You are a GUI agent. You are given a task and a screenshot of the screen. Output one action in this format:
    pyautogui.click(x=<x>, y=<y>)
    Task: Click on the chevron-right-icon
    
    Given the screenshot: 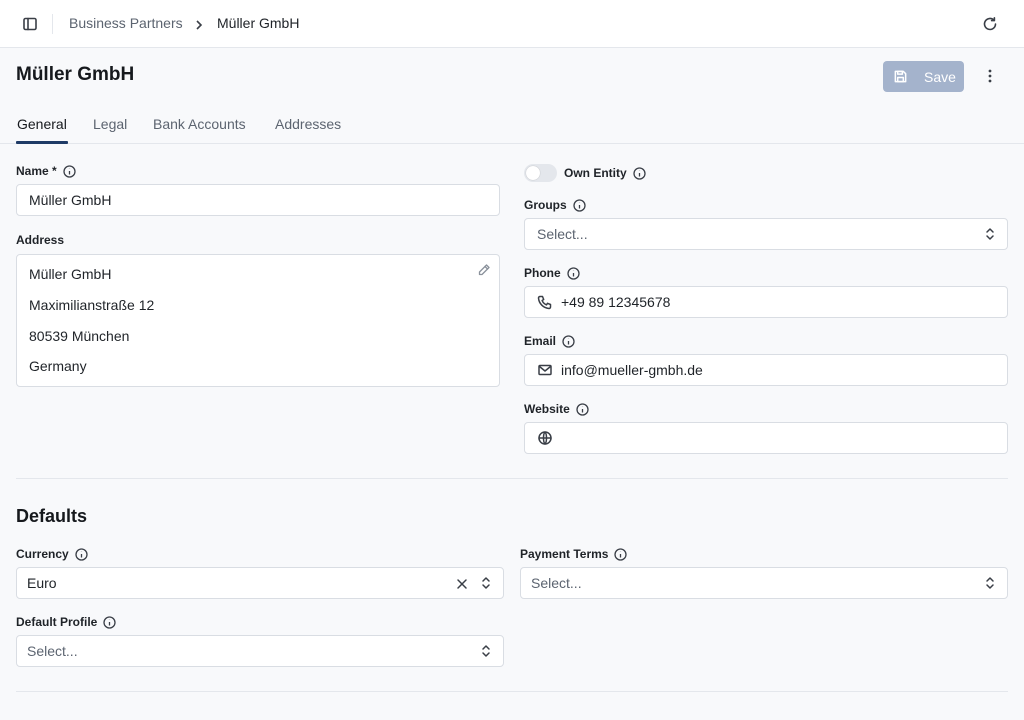 What is the action you would take?
    pyautogui.click(x=199, y=24)
    